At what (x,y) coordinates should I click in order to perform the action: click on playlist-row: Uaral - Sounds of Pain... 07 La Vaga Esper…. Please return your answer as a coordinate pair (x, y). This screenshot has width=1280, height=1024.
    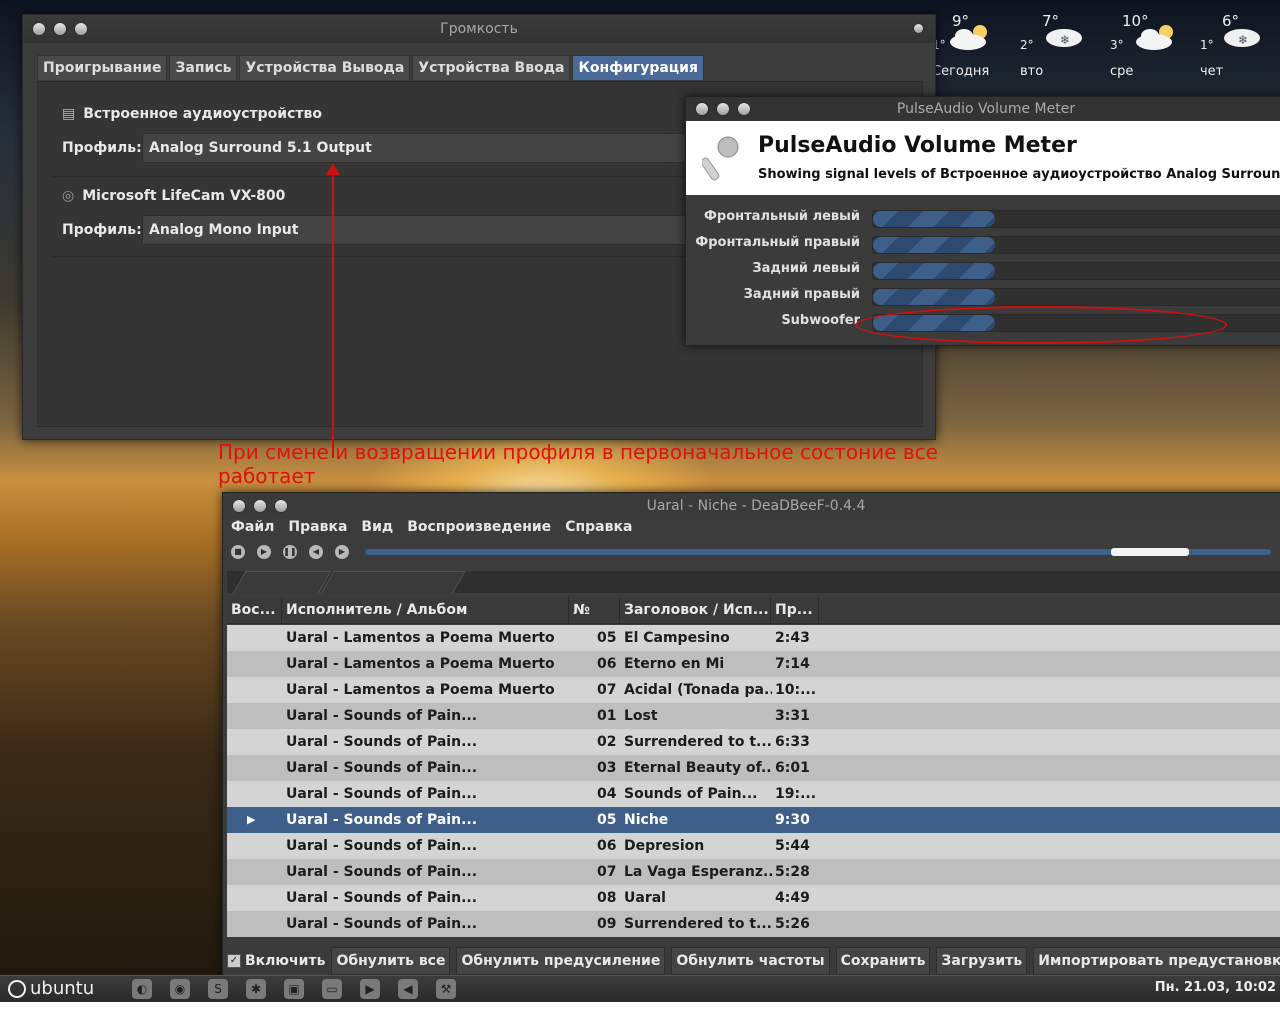
    Looking at the image, I should click on (753, 872).